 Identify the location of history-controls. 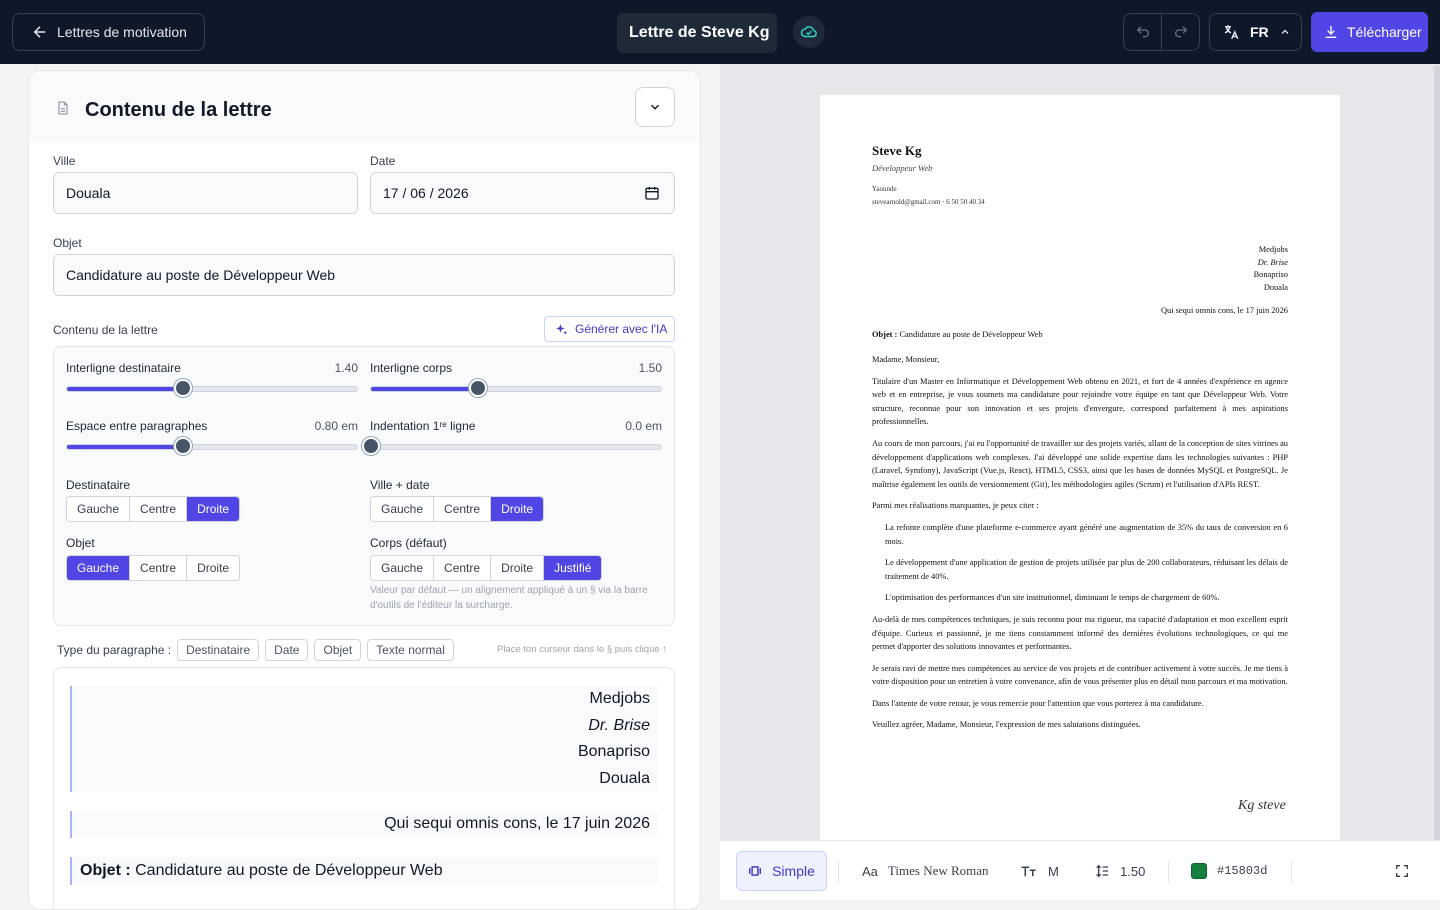
(1161, 32).